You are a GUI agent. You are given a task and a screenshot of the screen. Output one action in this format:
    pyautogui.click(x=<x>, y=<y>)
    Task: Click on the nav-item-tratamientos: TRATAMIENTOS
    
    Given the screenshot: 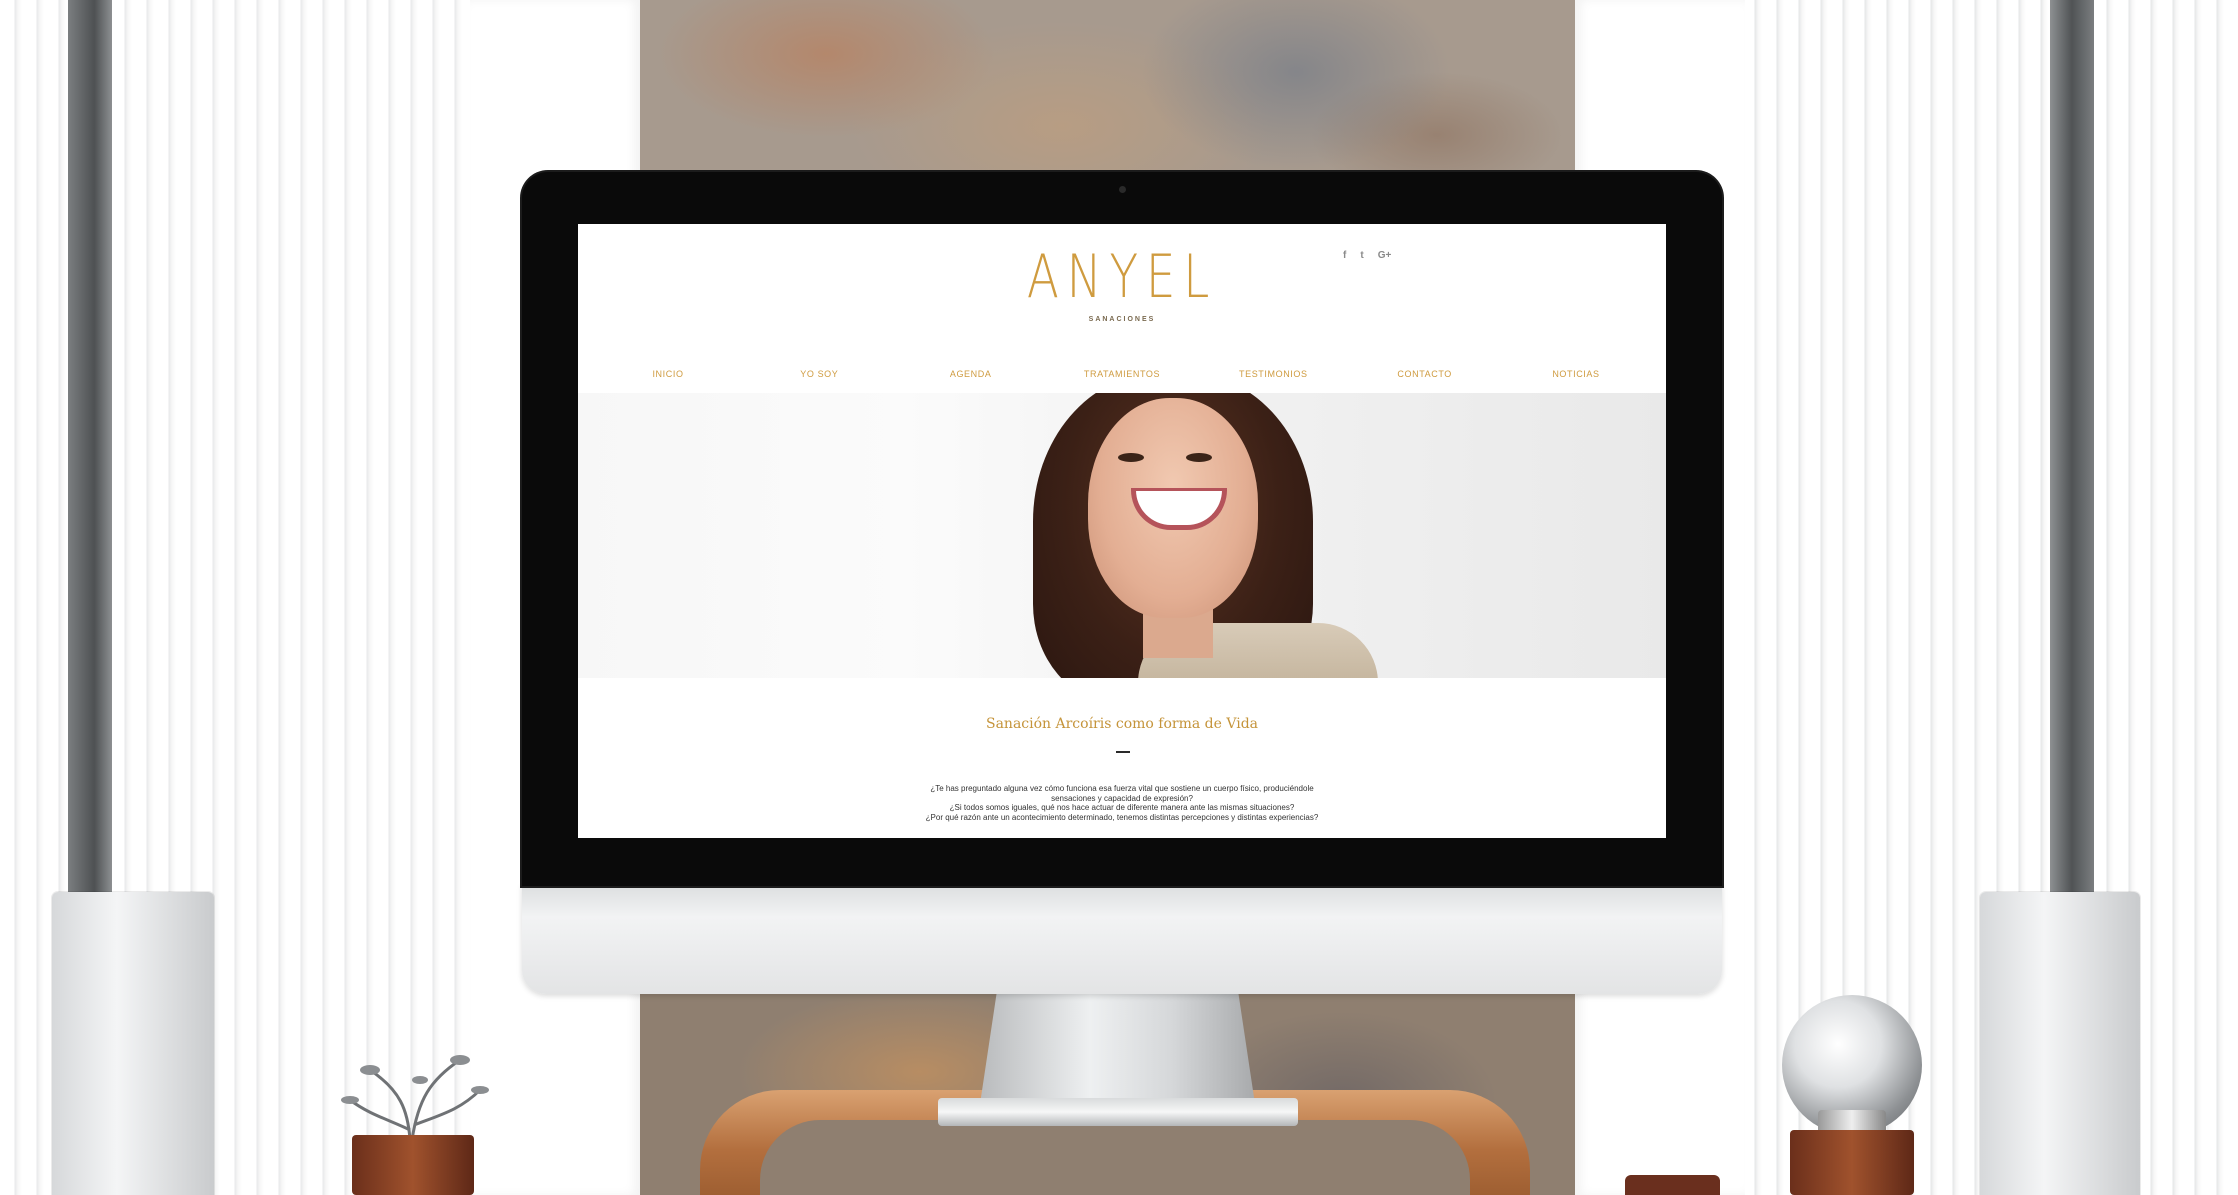 What is the action you would take?
    pyautogui.click(x=1122, y=374)
    